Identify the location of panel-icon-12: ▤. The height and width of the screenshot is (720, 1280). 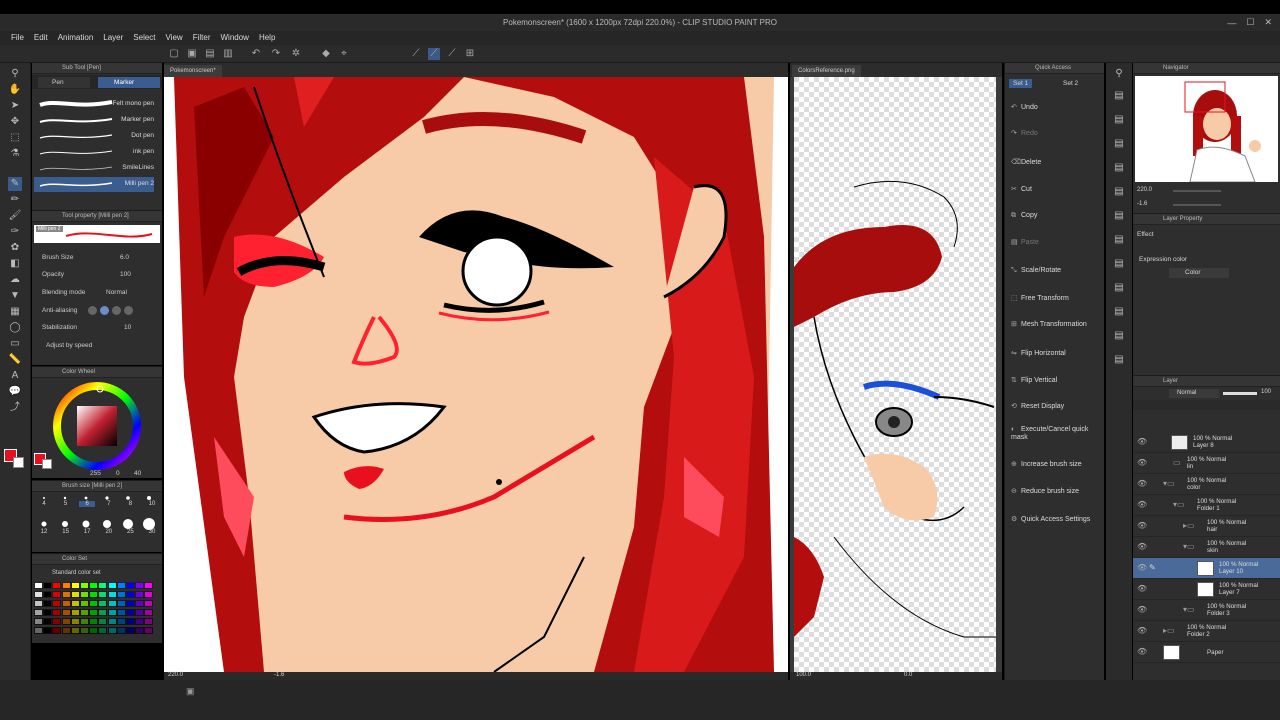
(1119, 360).